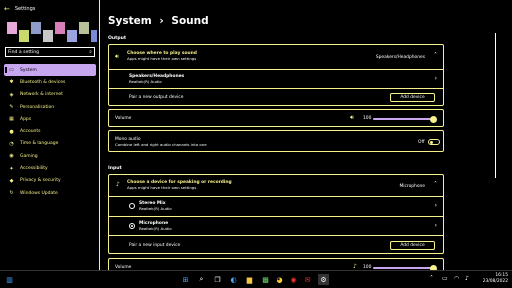 The image size is (512, 288). I want to click on speaker-icon: 🔊︎, so click(117, 56).